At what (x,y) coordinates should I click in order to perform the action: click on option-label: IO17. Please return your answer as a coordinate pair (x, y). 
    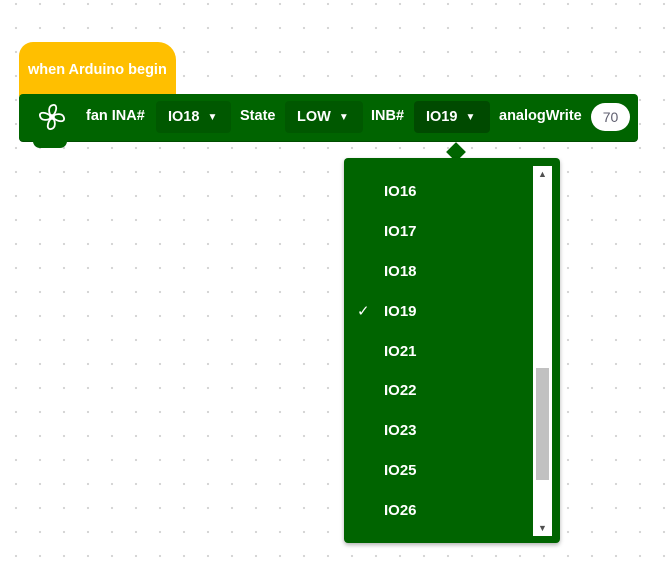
    Looking at the image, I should click on (400, 232).